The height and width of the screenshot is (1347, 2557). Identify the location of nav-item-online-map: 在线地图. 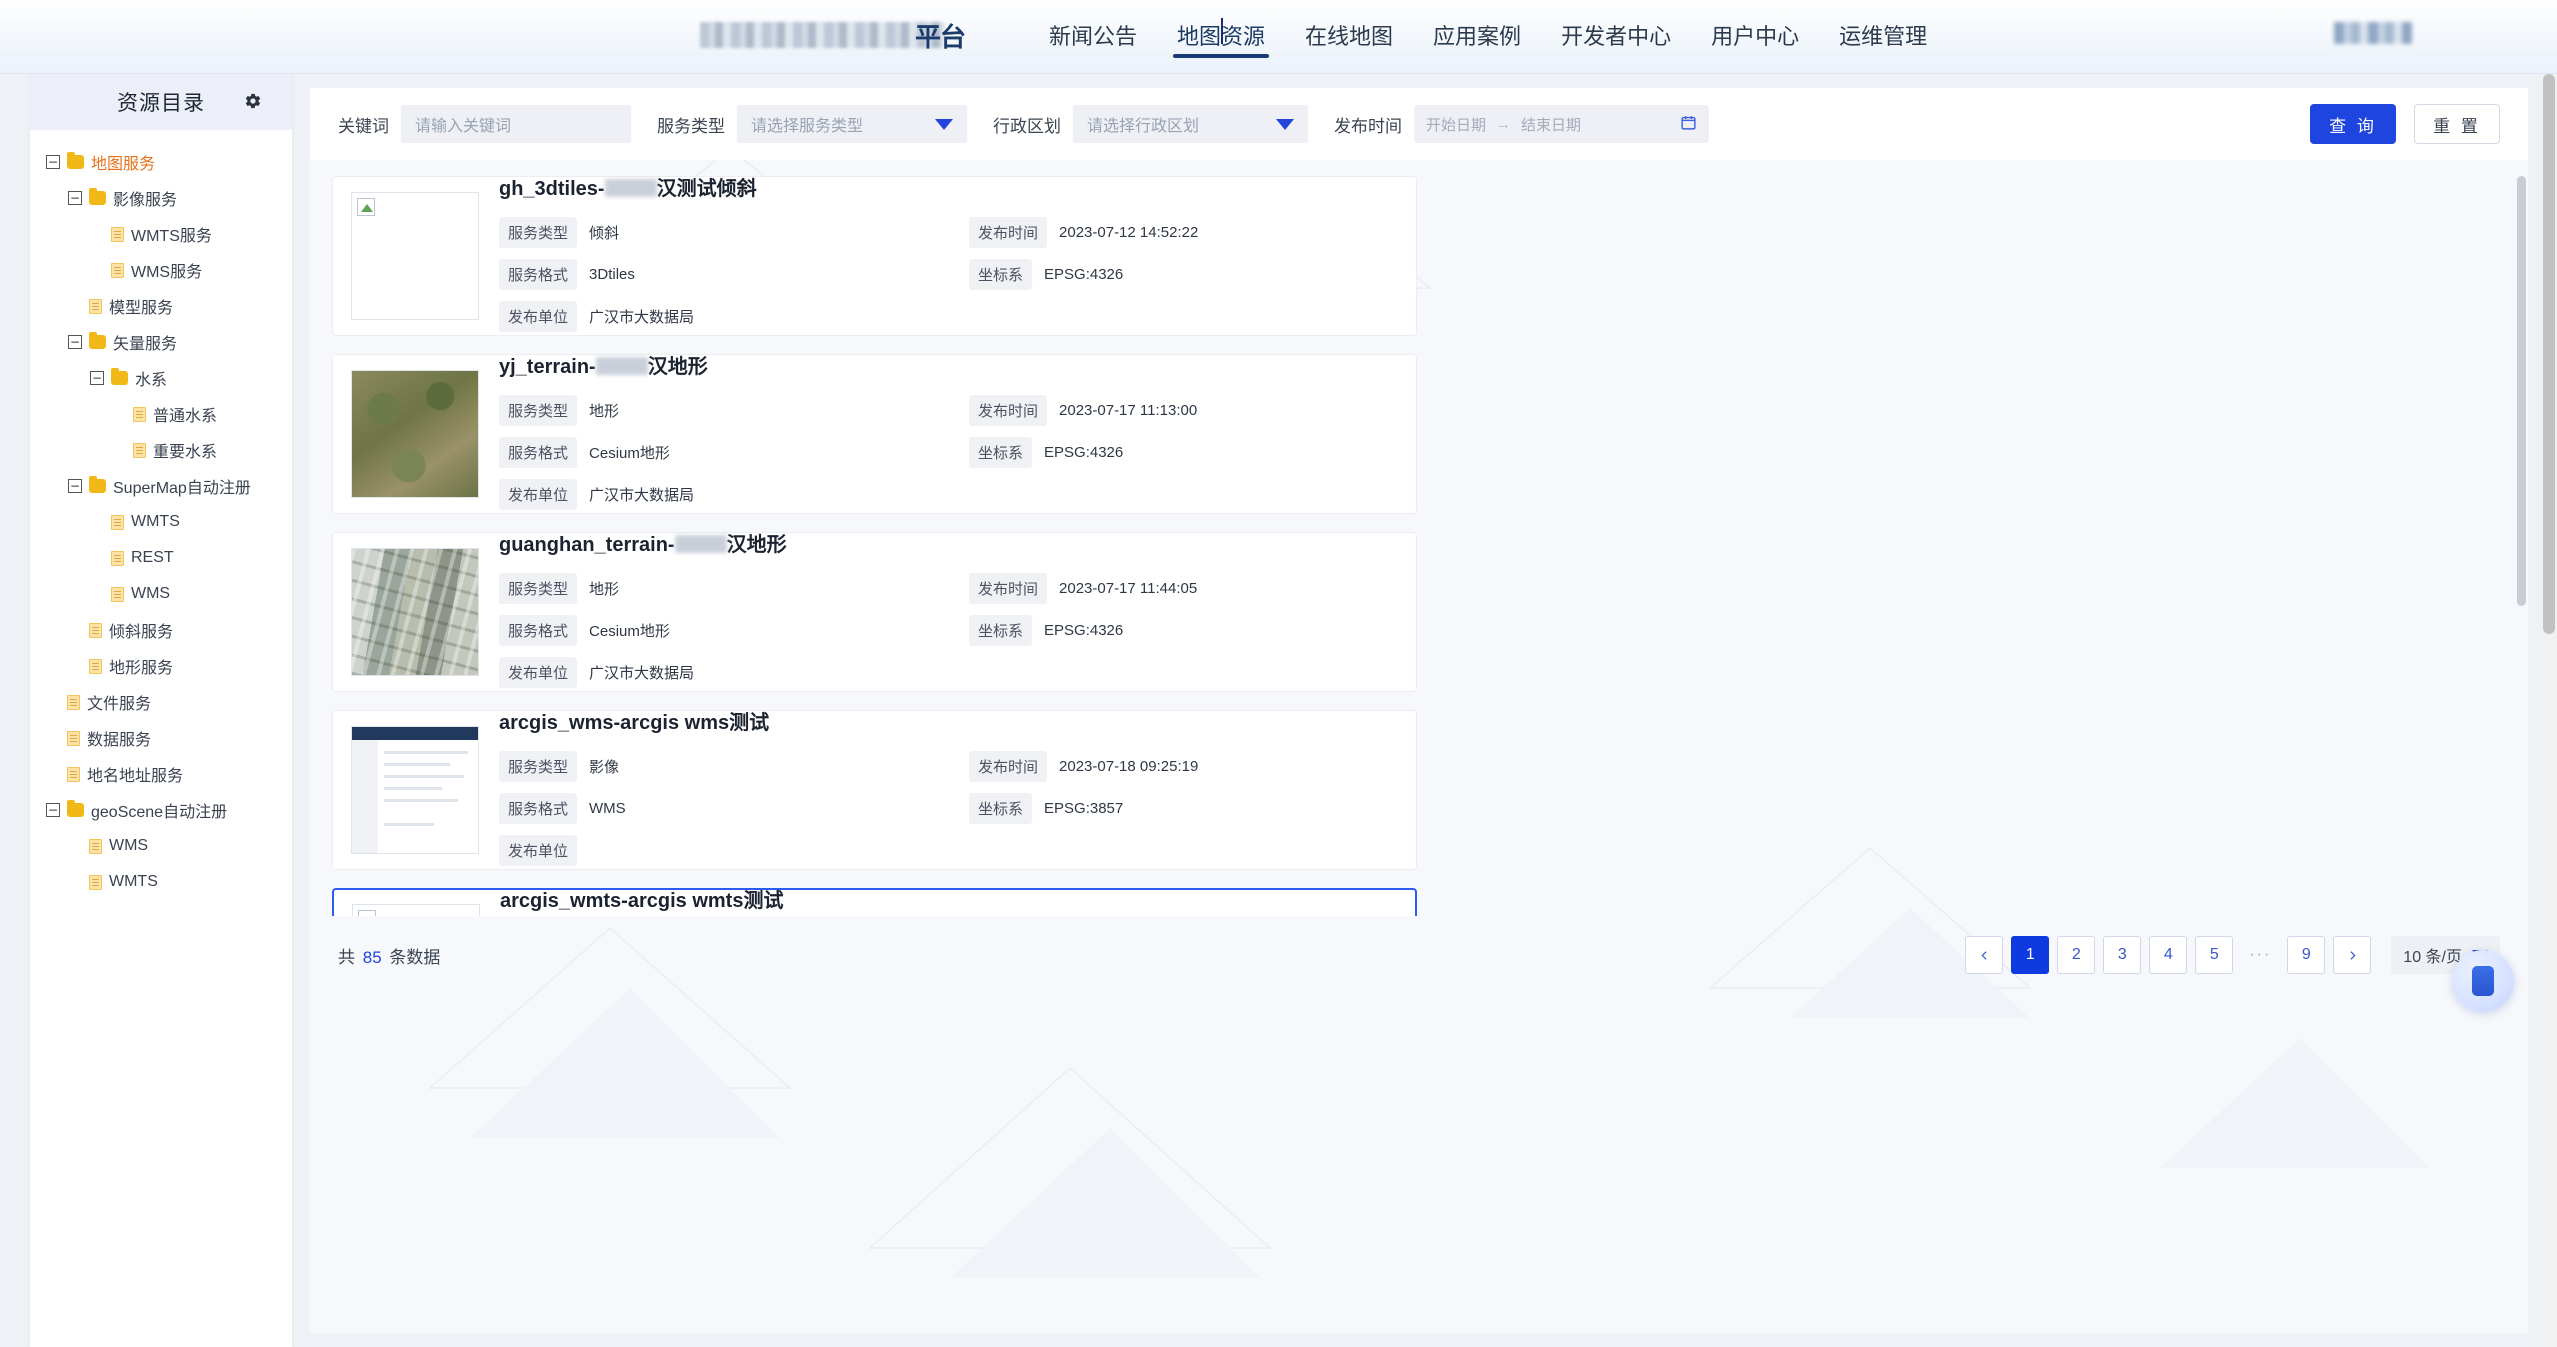
(1349, 37).